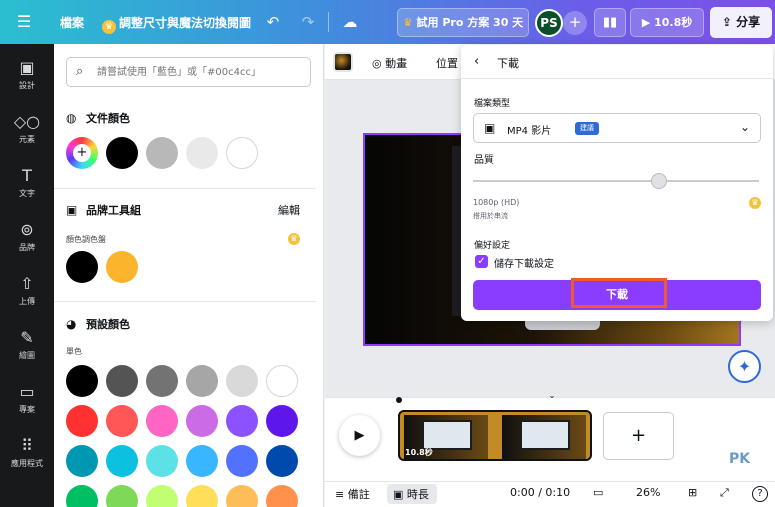 The width and height of the screenshot is (775, 507). What do you see at coordinates (343, 62) in the screenshot?
I see `background-color-chip` at bounding box center [343, 62].